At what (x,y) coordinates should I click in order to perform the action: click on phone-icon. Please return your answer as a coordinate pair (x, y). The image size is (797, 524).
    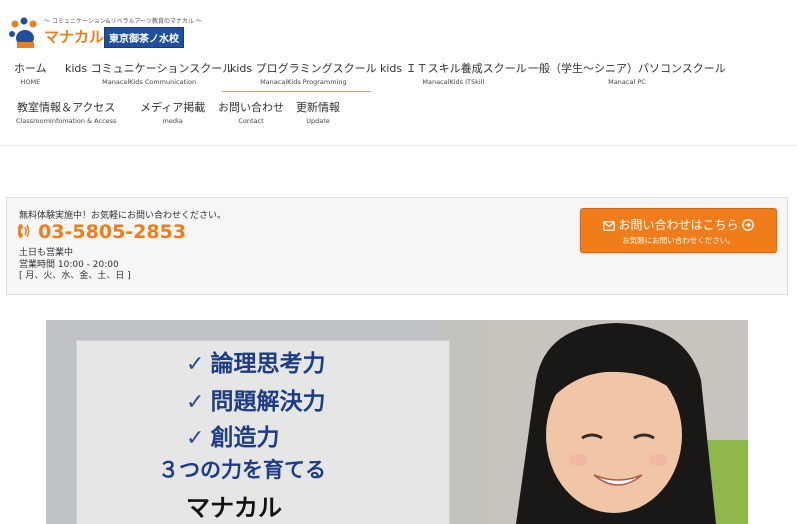
    Looking at the image, I should click on (24, 231).